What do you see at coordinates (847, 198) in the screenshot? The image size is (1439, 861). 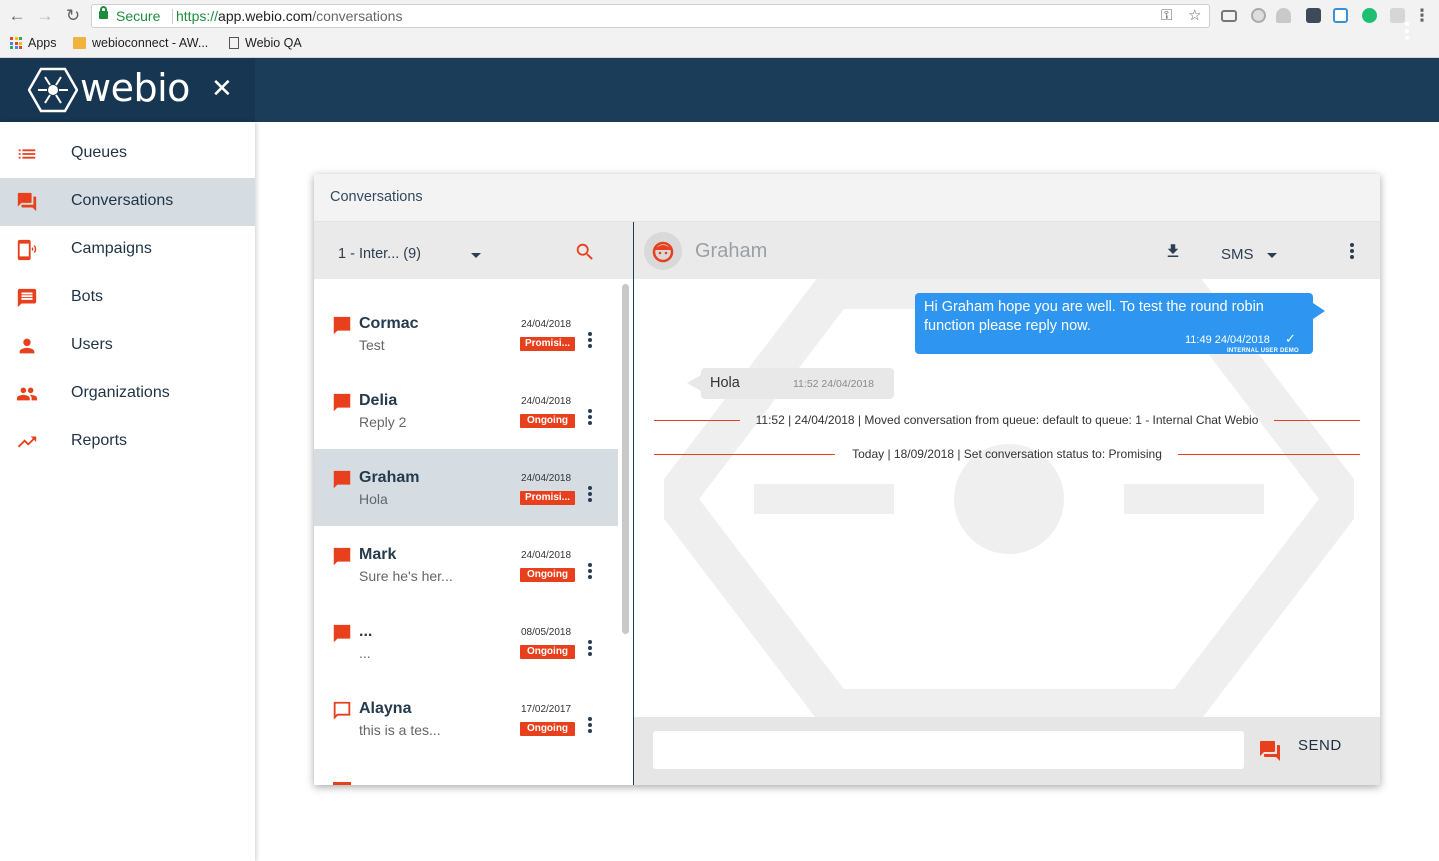 I see `card-header: Conversations` at bounding box center [847, 198].